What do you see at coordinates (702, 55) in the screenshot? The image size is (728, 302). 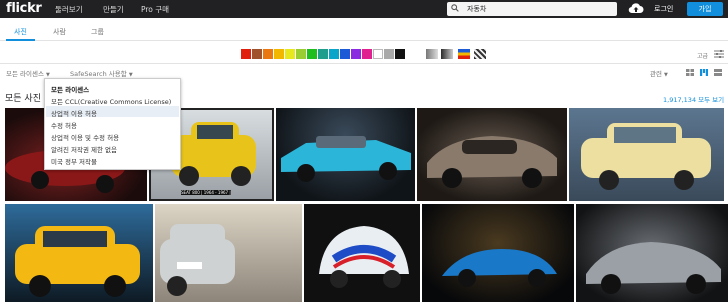 I see `advanced-search-link: 고급` at bounding box center [702, 55].